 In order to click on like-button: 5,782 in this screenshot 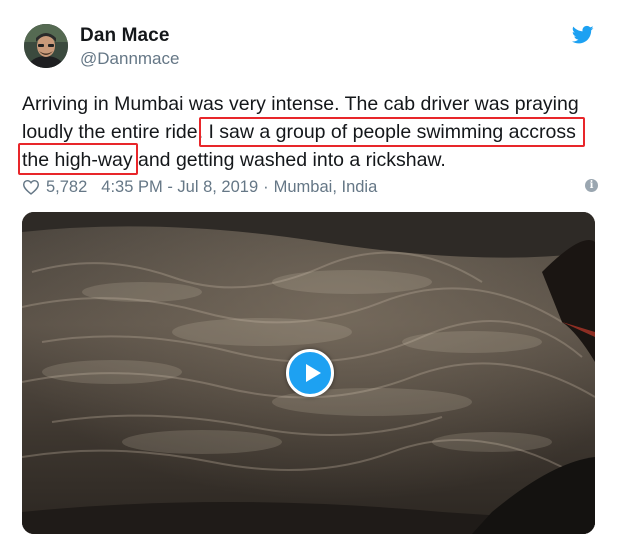, I will do `click(54, 187)`.